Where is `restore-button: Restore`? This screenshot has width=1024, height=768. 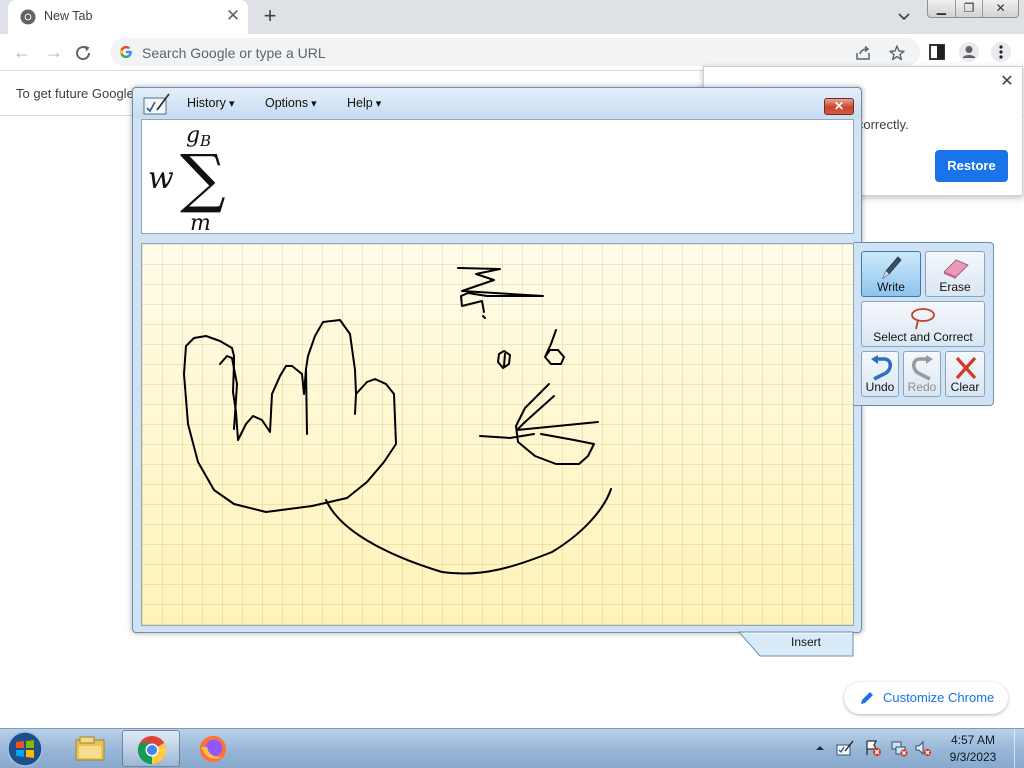 restore-button: Restore is located at coordinates (971, 166).